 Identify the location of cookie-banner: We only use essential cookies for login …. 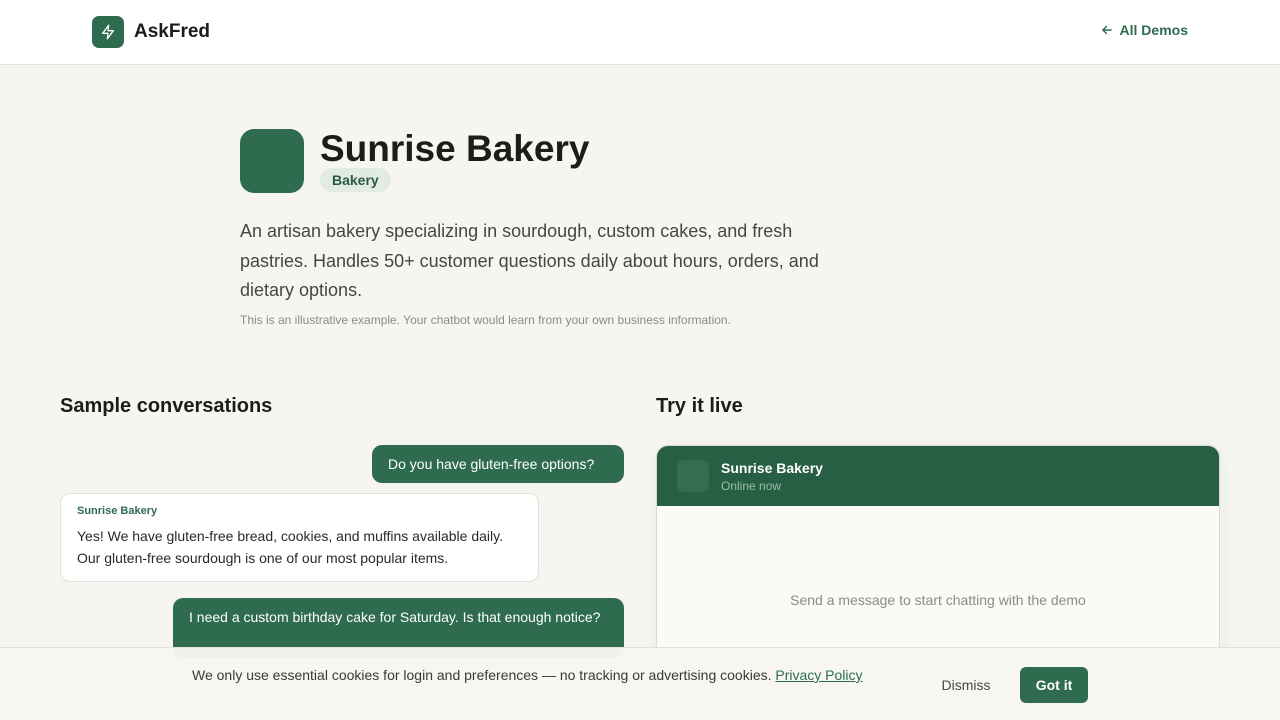
(640, 683).